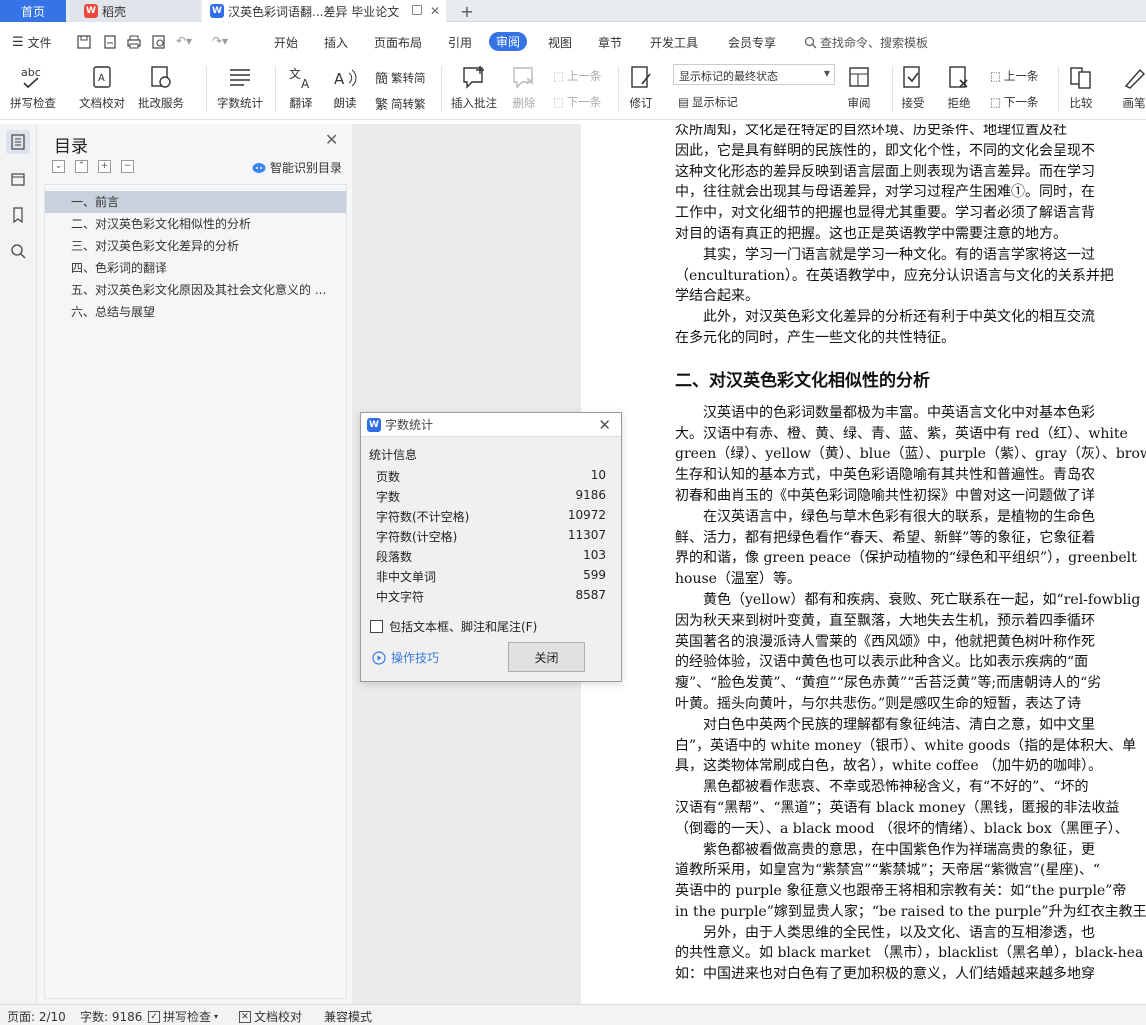 The image size is (1146, 1025). Describe the element at coordinates (127, 166) in the screenshot. I see `remove-heading-icon: −` at that location.